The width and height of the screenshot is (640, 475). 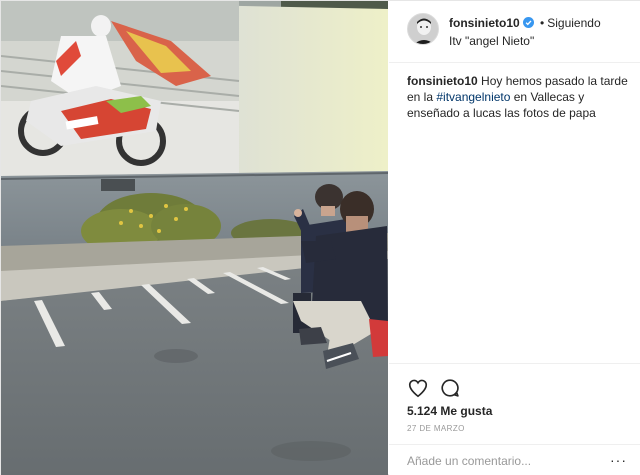 I want to click on follow-status-button: Siguiendo, so click(x=573, y=23).